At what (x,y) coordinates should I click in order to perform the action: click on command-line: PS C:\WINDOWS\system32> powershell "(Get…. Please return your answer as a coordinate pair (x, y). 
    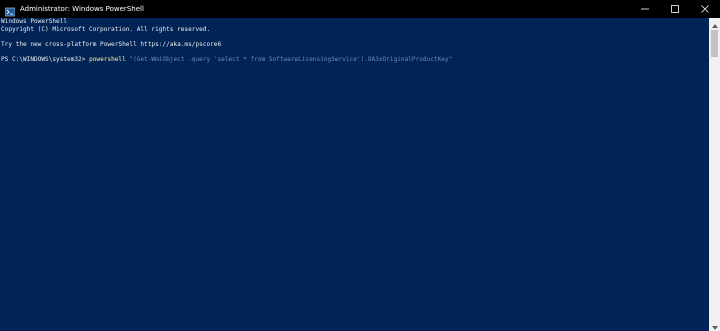
    Looking at the image, I should click on (355, 60).